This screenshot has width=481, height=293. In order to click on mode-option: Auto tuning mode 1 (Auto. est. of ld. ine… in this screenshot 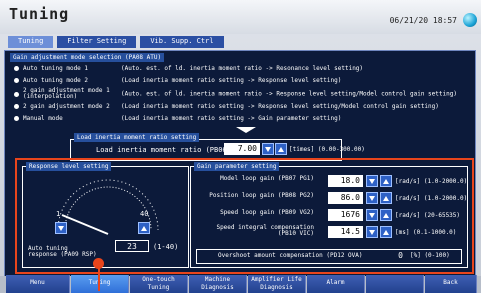, I will do `click(188, 68)`.